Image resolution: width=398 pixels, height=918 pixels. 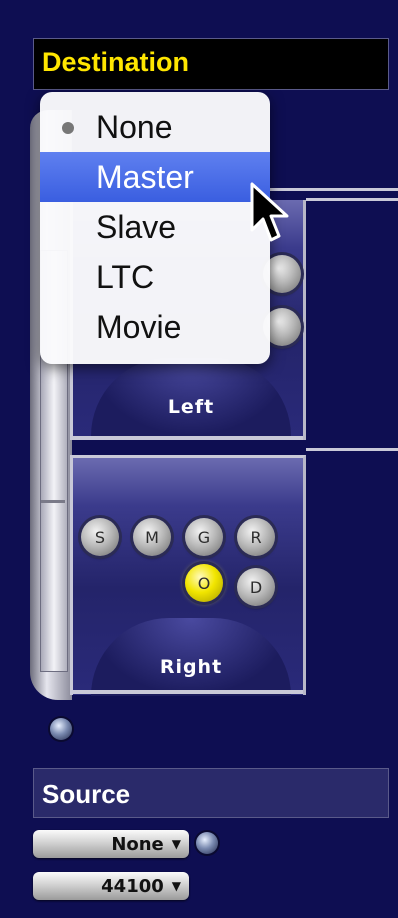 What do you see at coordinates (134, 126) in the screenshot?
I see `menu-item-label: None` at bounding box center [134, 126].